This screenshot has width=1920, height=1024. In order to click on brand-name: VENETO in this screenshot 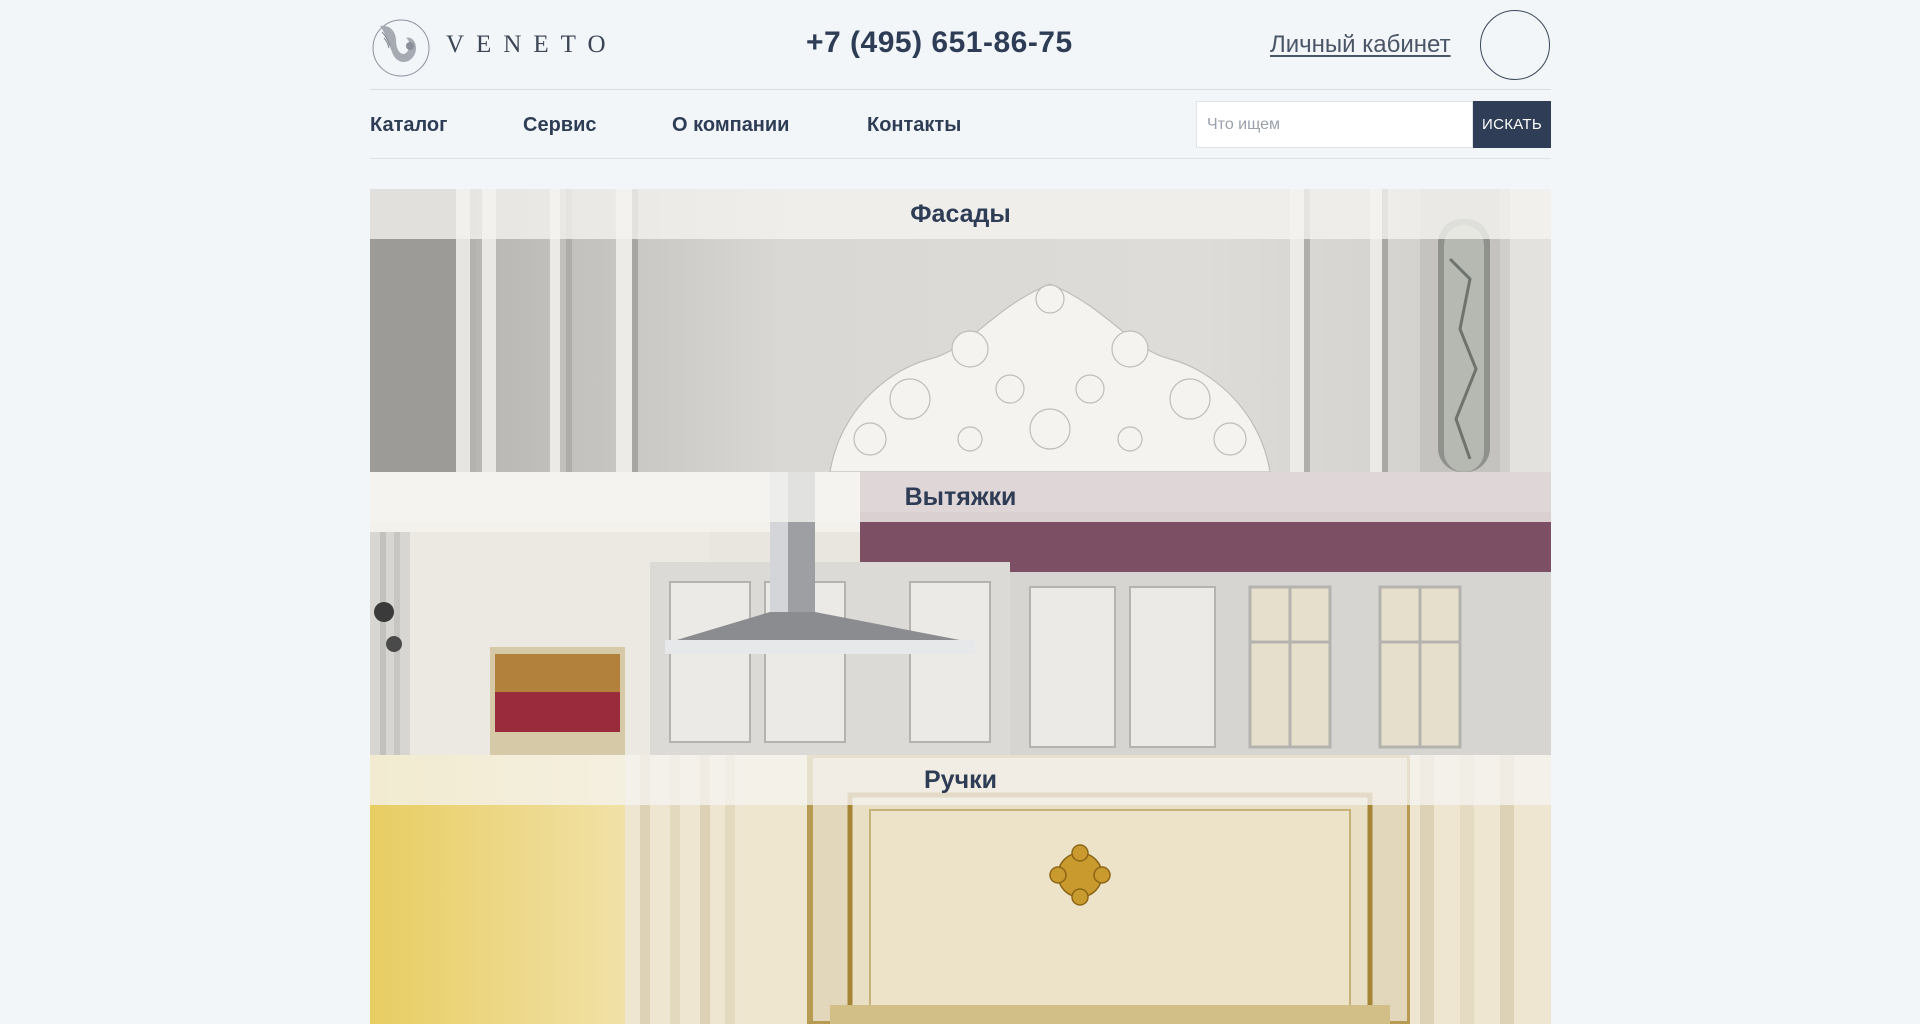, I will do `click(532, 44)`.